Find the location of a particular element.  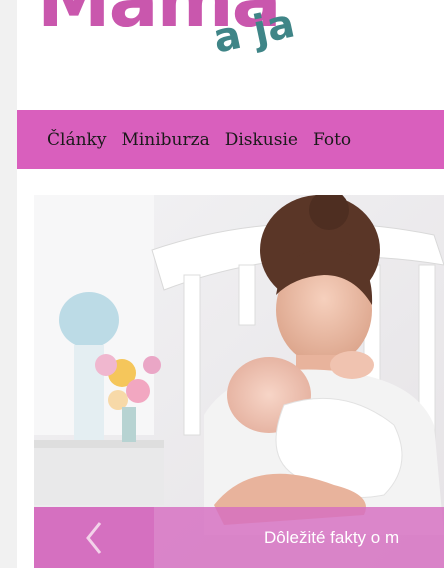

nav-item-foto: Foto is located at coordinates (332, 140).